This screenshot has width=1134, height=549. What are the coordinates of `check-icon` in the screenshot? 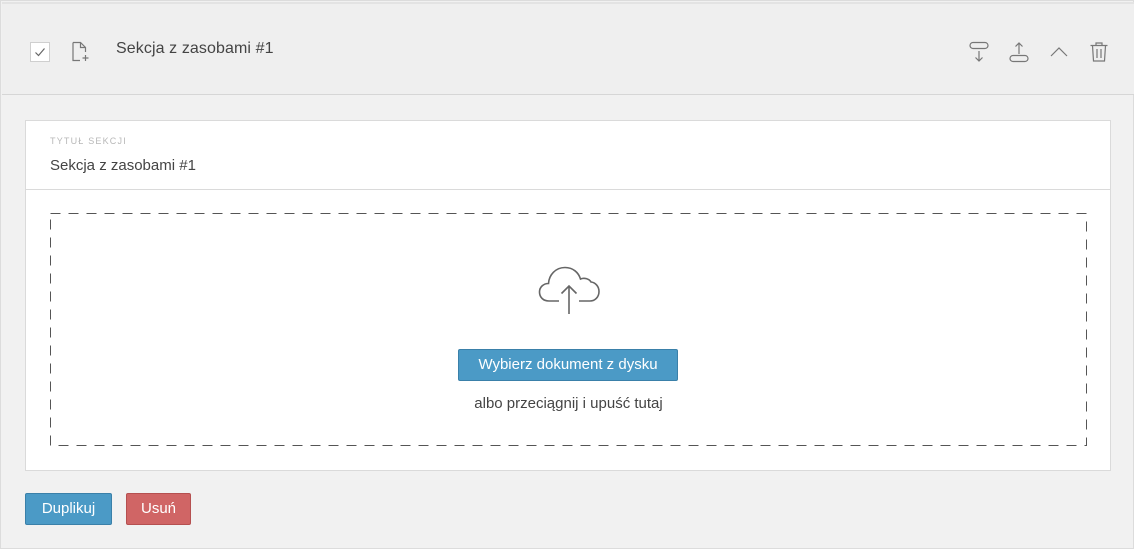 It's located at (40, 52).